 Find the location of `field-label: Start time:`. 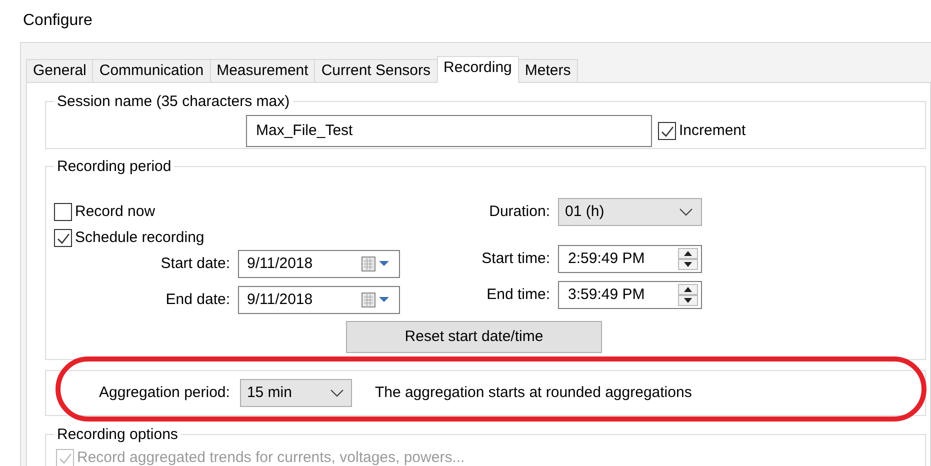

field-label: Start time: is located at coordinates (515, 258).